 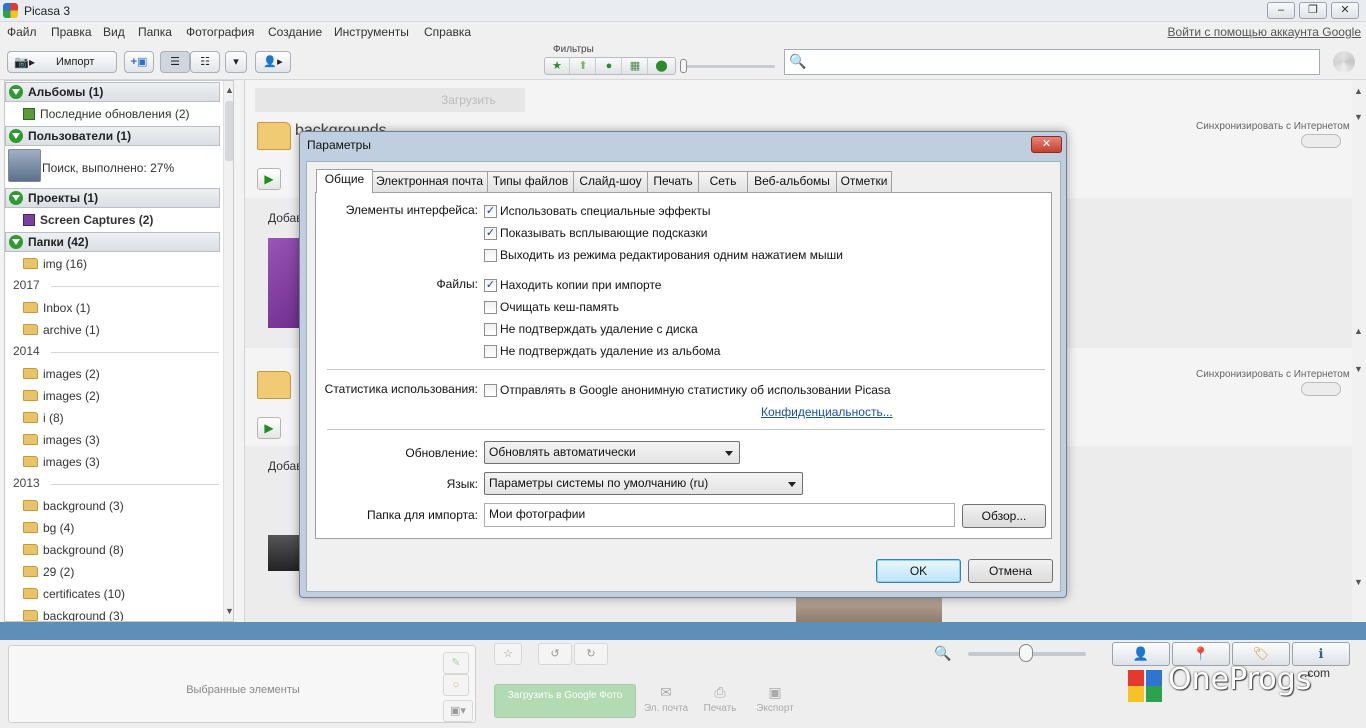 What do you see at coordinates (112, 242) in the screenshot?
I see `section-folders: Папки (42)` at bounding box center [112, 242].